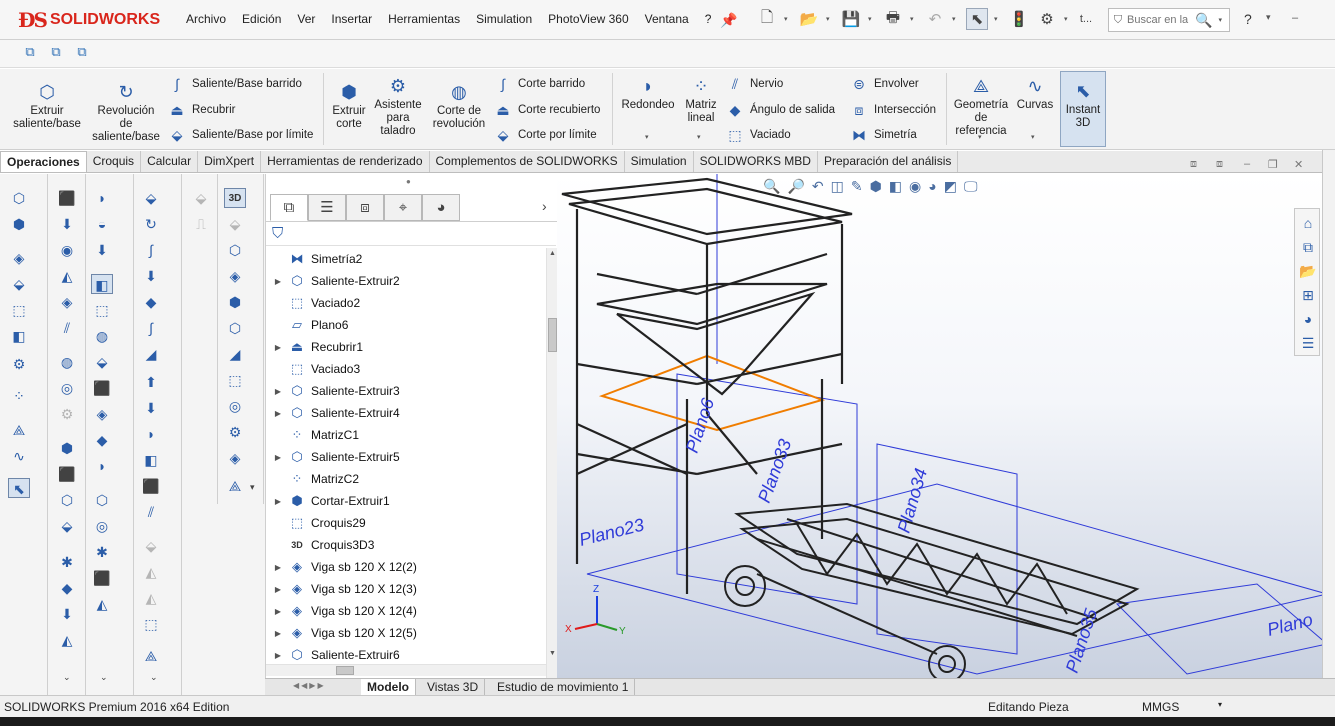  I want to click on tool-c1-icon: ⬙, so click(151, 198).